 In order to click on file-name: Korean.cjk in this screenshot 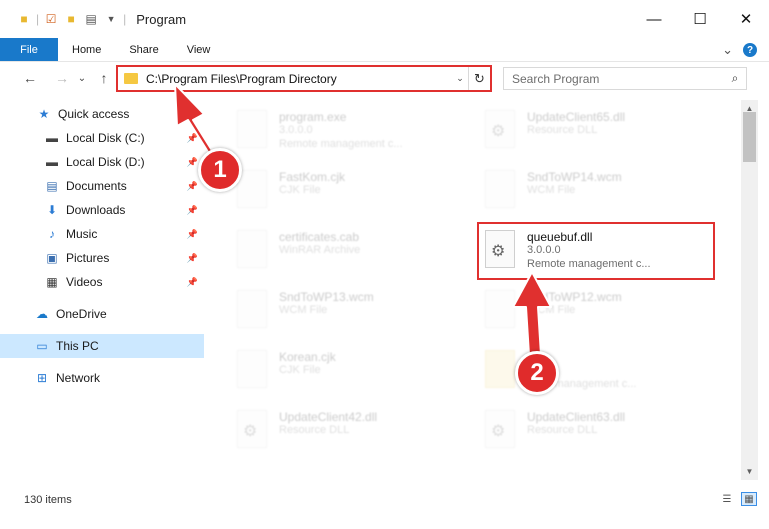, I will do `click(307, 357)`.